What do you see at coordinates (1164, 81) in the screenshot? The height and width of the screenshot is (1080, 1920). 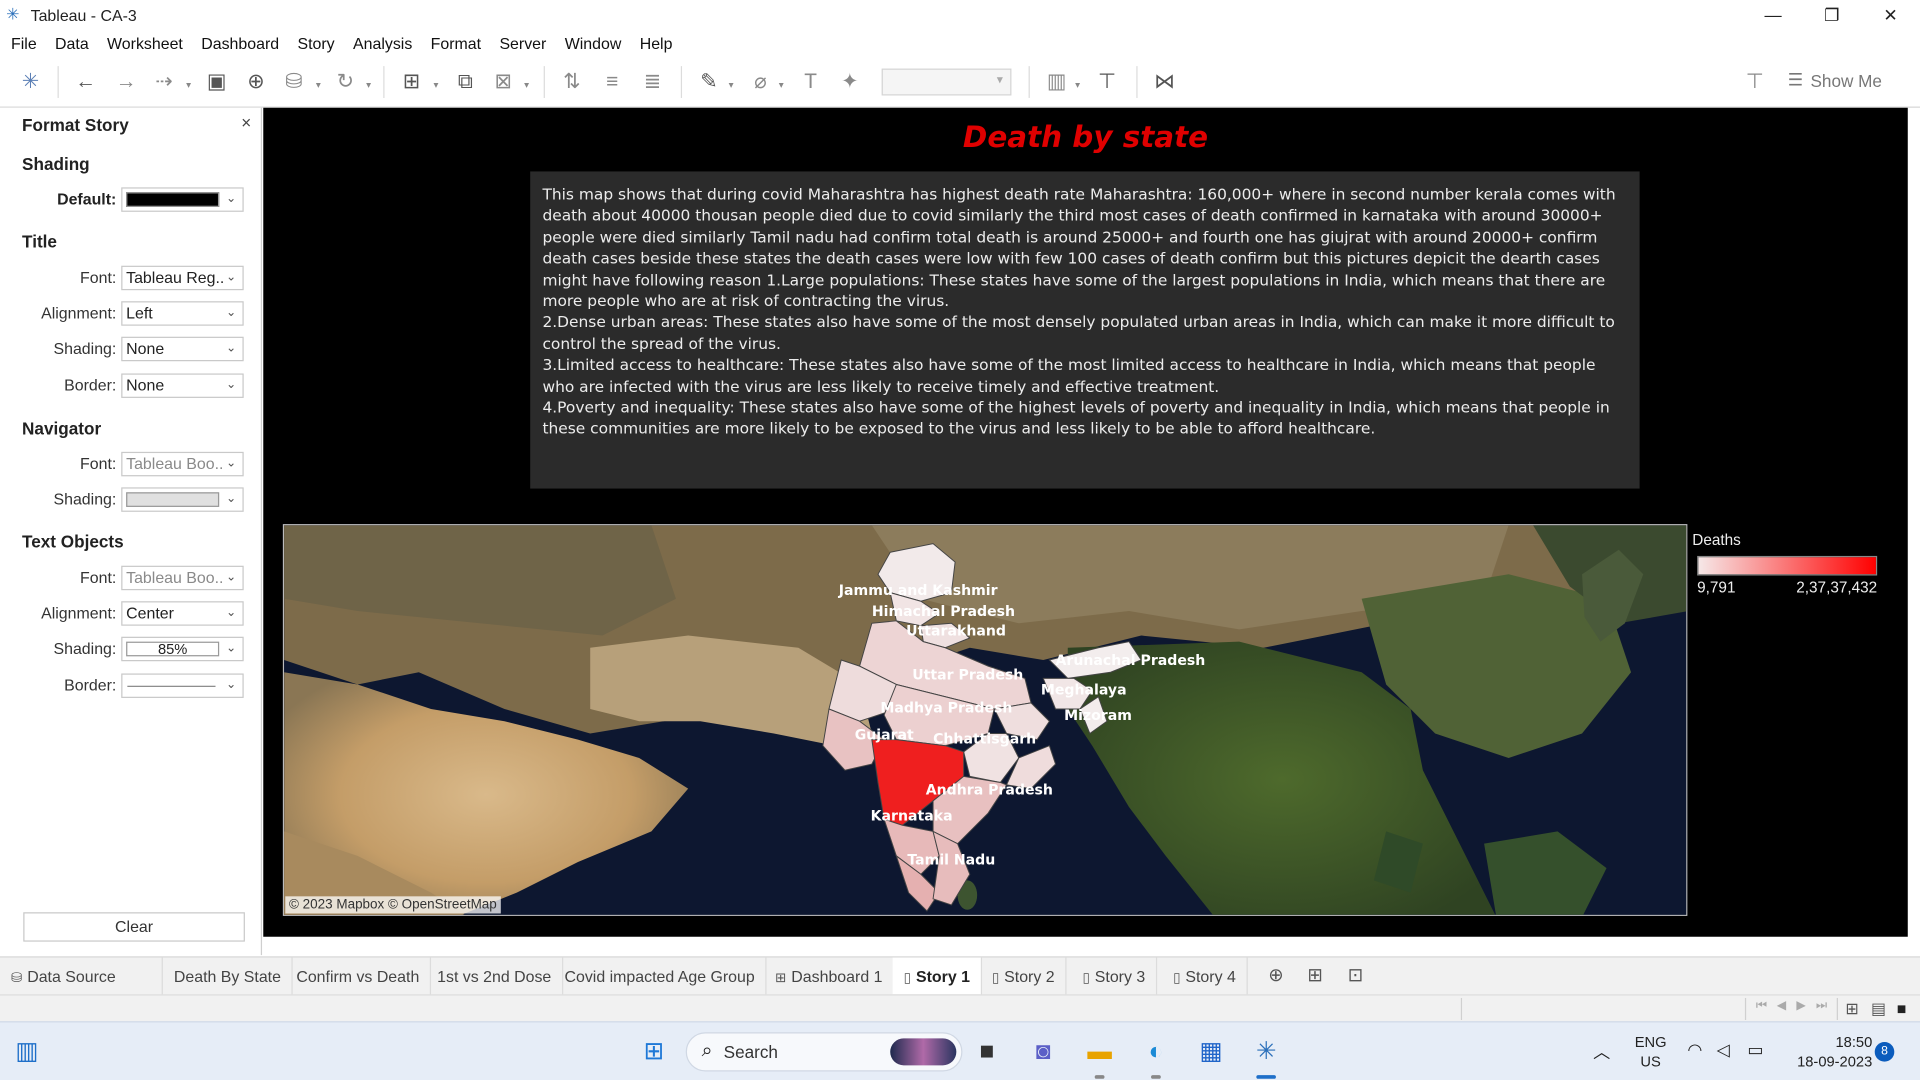 I see `share-icon: ⋈` at bounding box center [1164, 81].